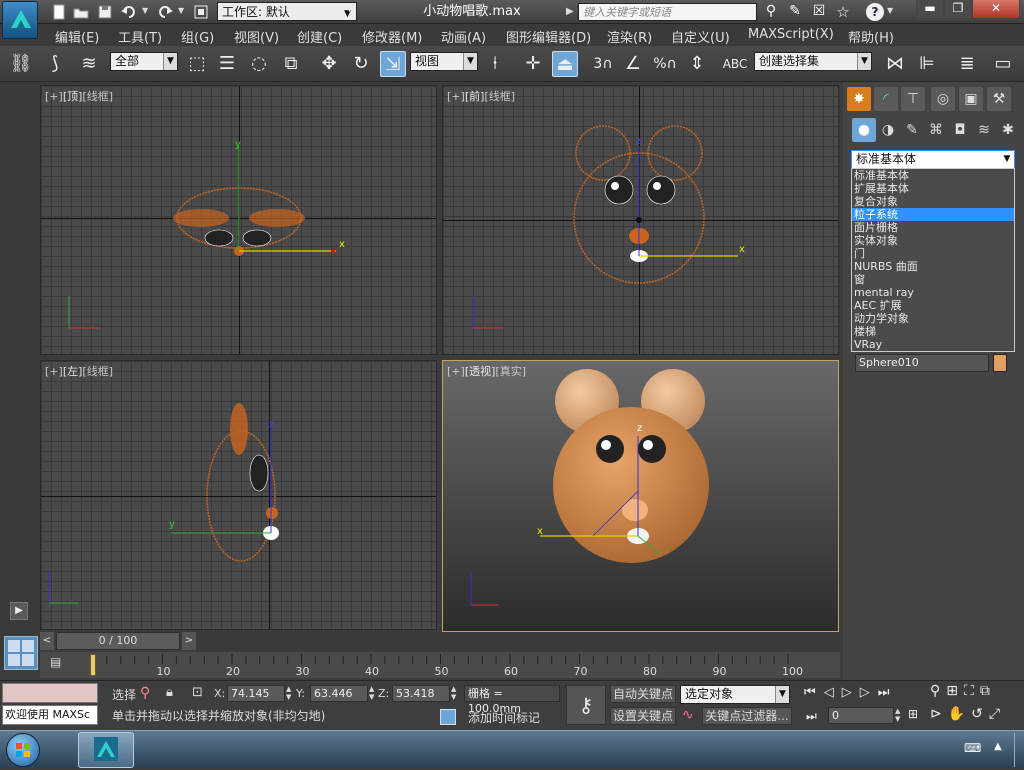  Describe the element at coordinates (93, 665) in the screenshot. I see `current-frame-marker` at that location.